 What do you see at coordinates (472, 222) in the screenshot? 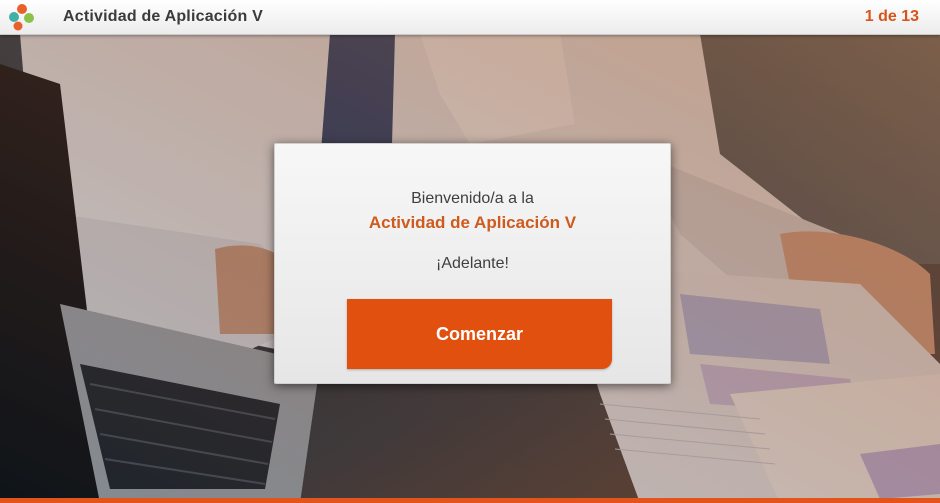
I see `activity-title: Actividad de Aplicación V` at bounding box center [472, 222].